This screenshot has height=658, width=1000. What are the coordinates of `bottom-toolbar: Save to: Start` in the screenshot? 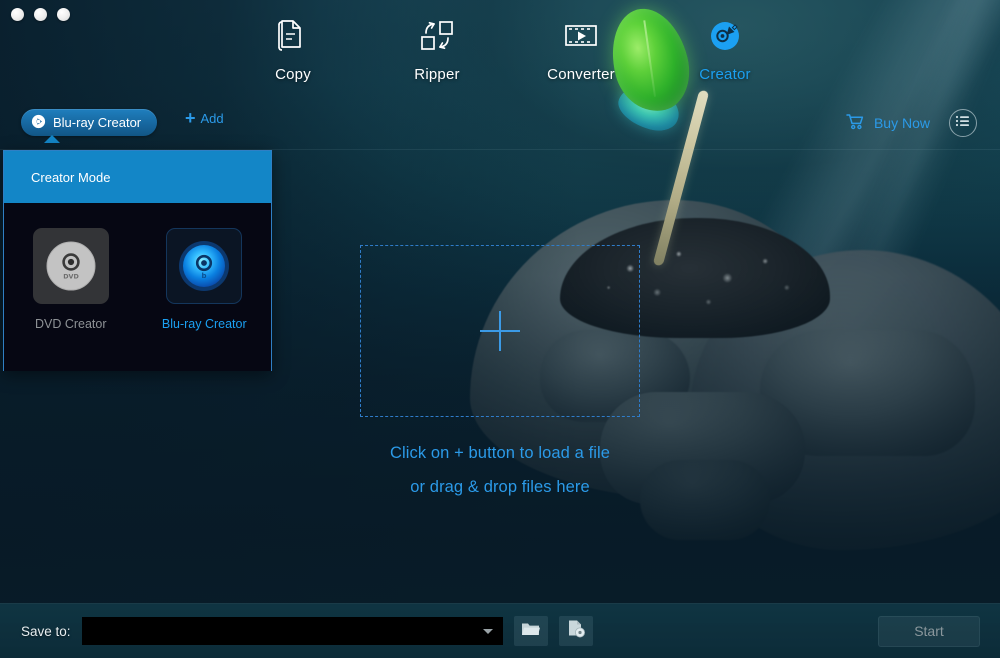 It's located at (500, 630).